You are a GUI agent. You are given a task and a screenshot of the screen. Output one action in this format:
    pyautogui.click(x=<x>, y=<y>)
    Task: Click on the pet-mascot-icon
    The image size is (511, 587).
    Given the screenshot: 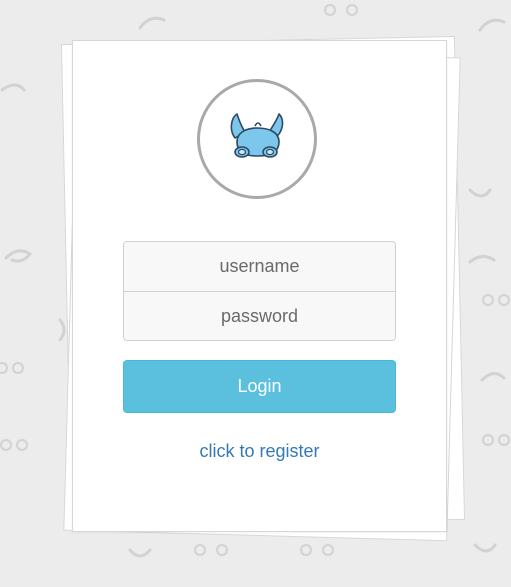 What is the action you would take?
    pyautogui.click(x=257, y=135)
    